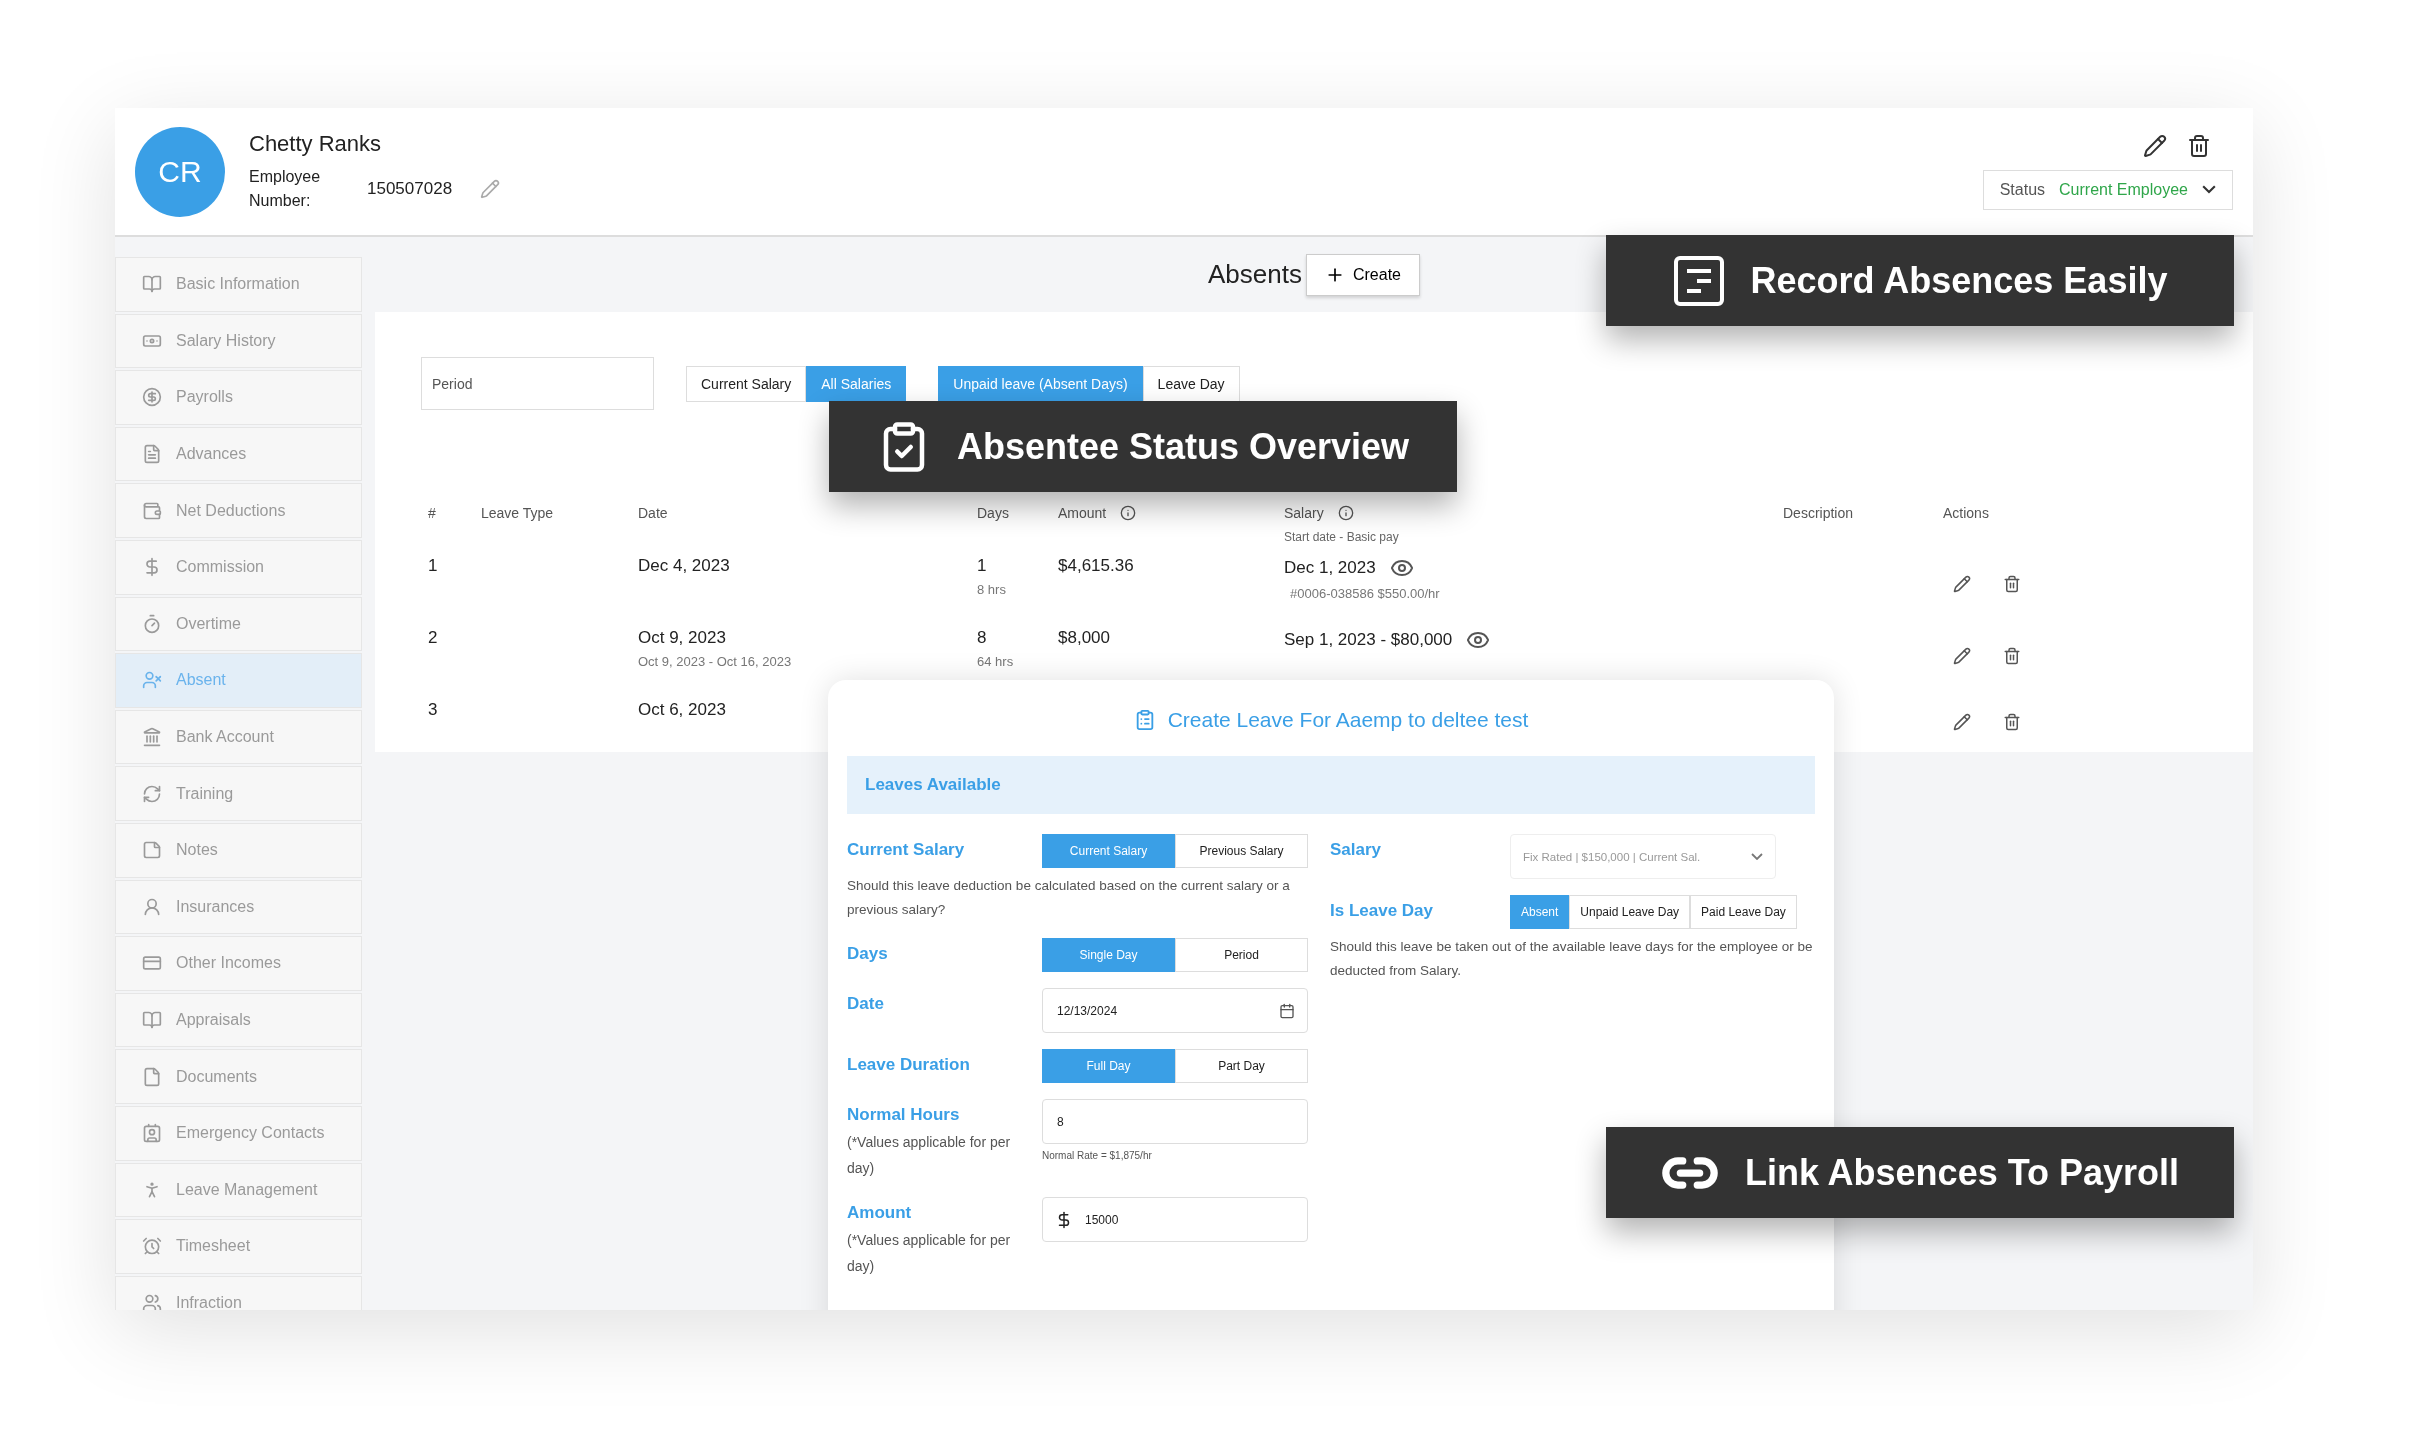  What do you see at coordinates (238, 737) in the screenshot?
I see `sidebar-item: Bank Account` at bounding box center [238, 737].